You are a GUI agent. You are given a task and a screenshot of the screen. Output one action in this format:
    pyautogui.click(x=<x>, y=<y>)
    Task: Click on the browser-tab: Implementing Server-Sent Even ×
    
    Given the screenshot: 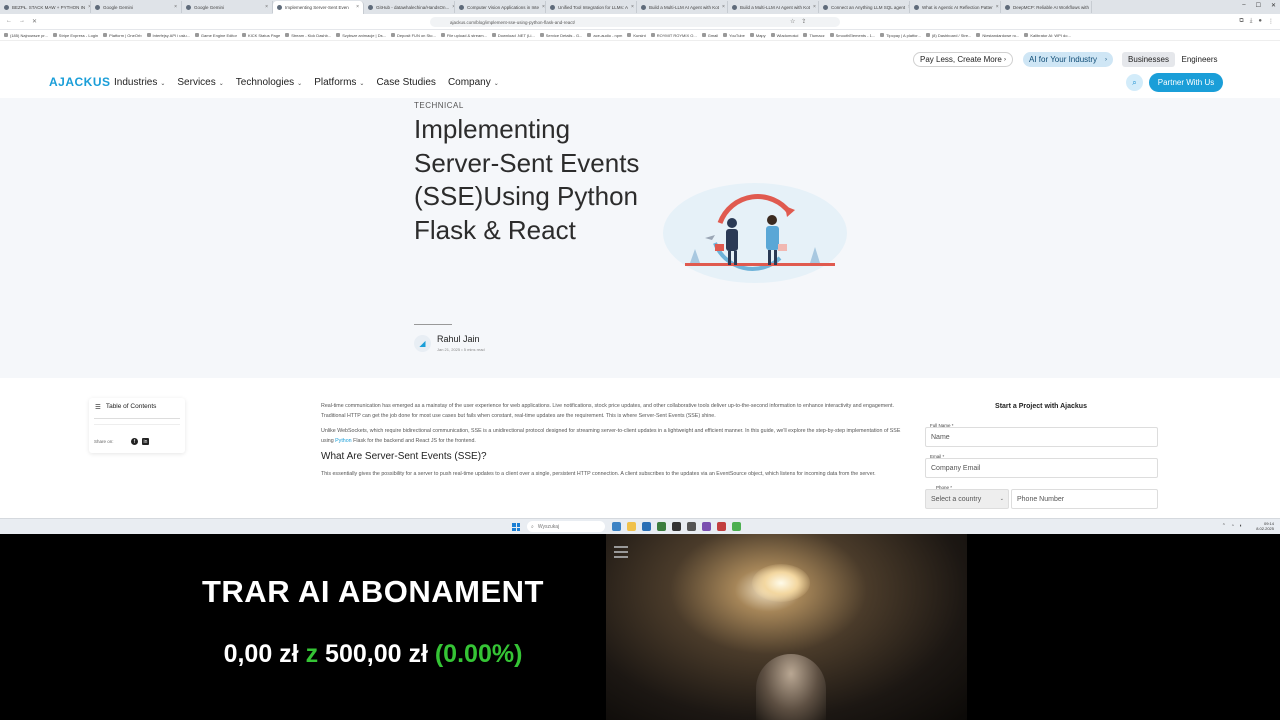 What is the action you would take?
    pyautogui.click(x=318, y=7)
    